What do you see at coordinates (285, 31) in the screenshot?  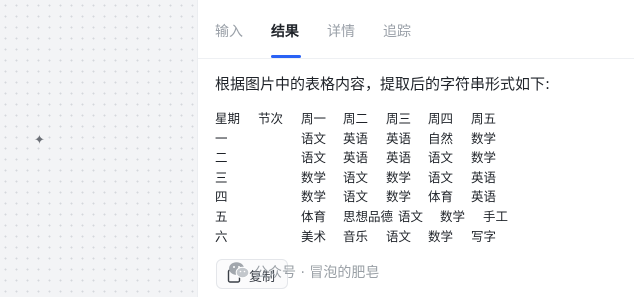 I see `tab-result: 结果` at bounding box center [285, 31].